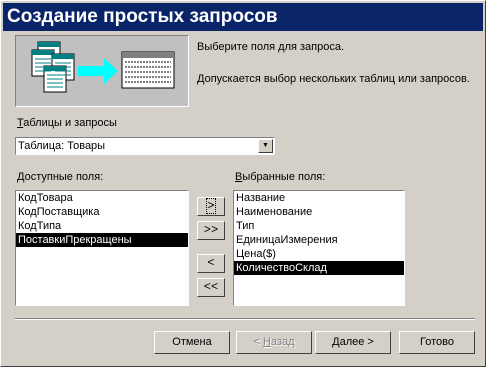 This screenshot has height=367, width=486. I want to click on back-accel: Н, so click(266, 342).